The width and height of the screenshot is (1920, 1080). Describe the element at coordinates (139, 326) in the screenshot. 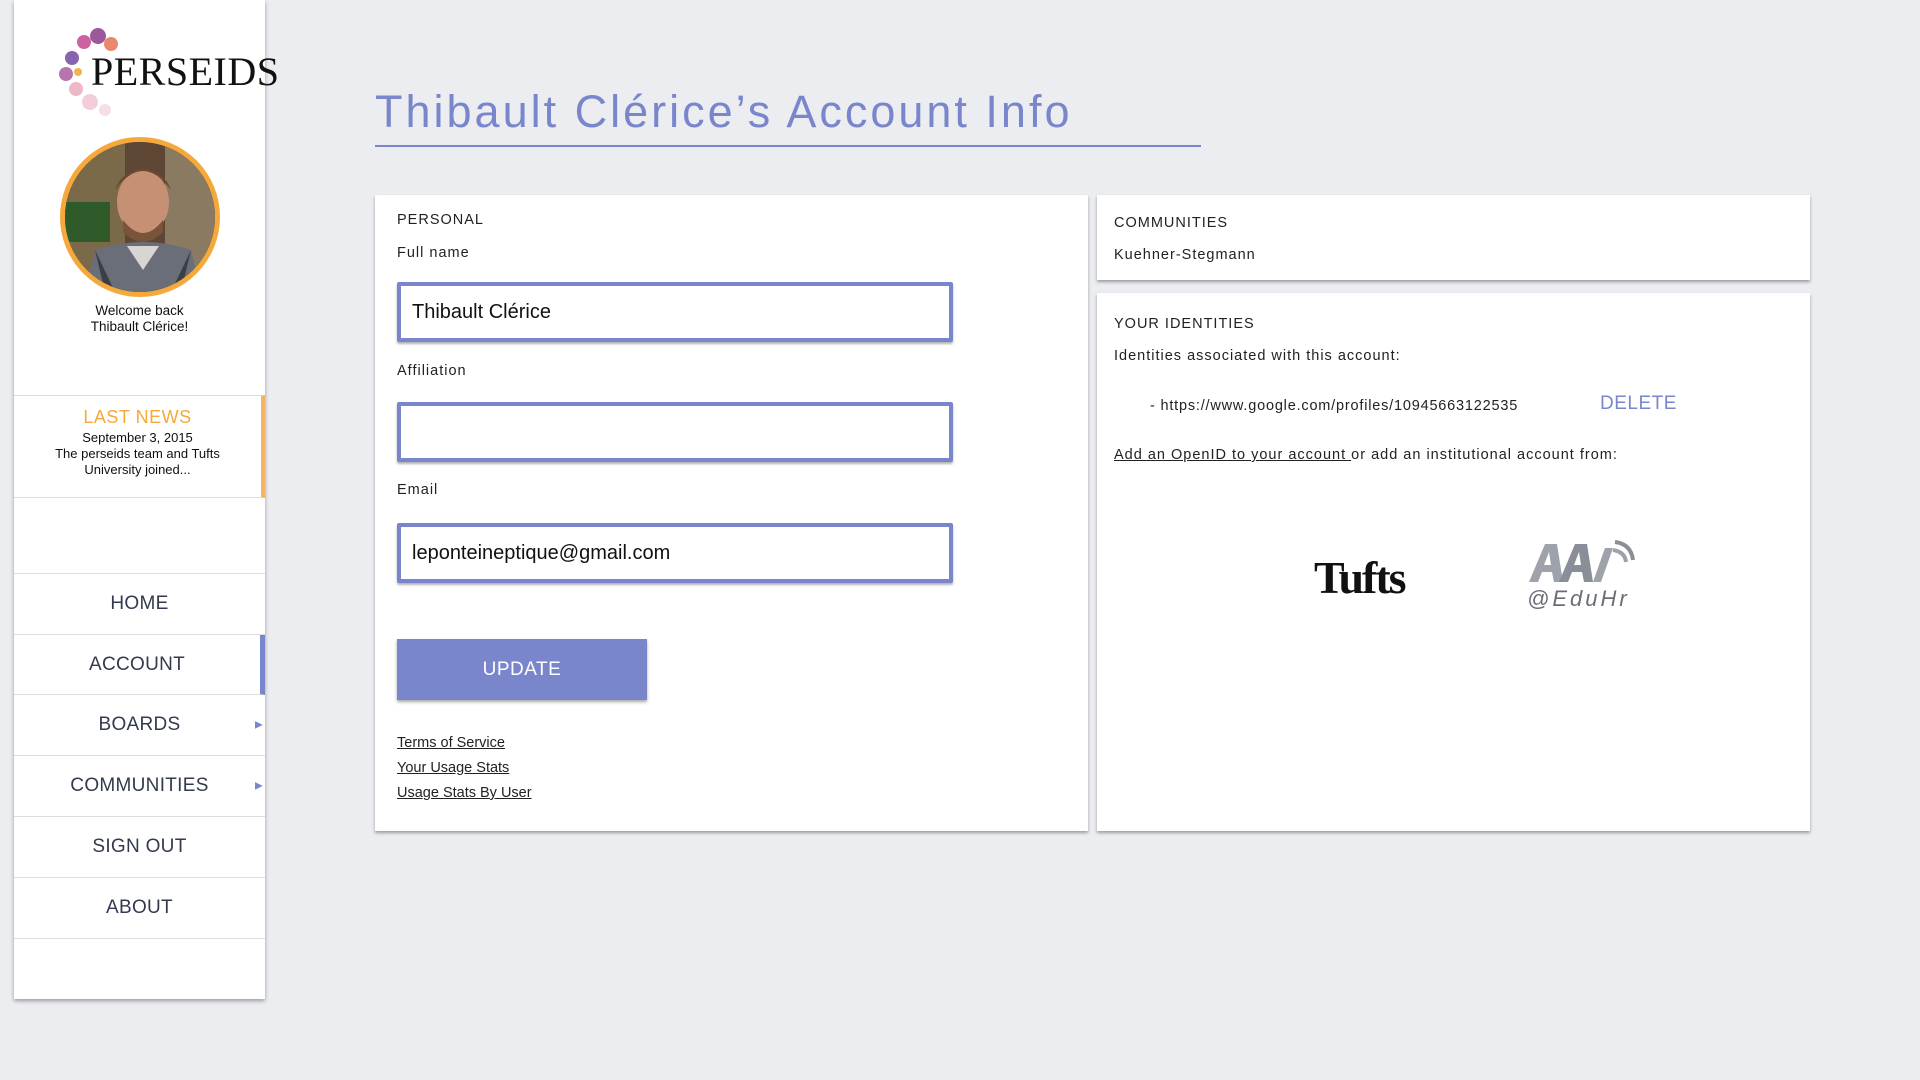

I see `welcome-username: Thibault Clérice!` at that location.